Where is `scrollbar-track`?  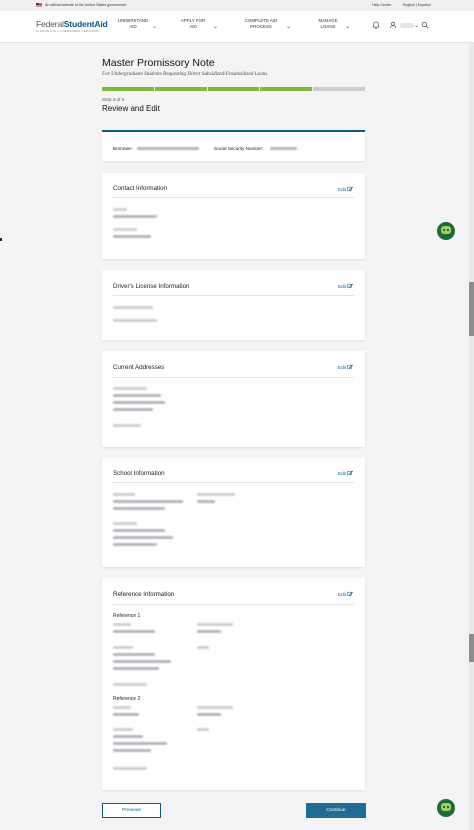 scrollbar-track is located at coordinates (471, 436).